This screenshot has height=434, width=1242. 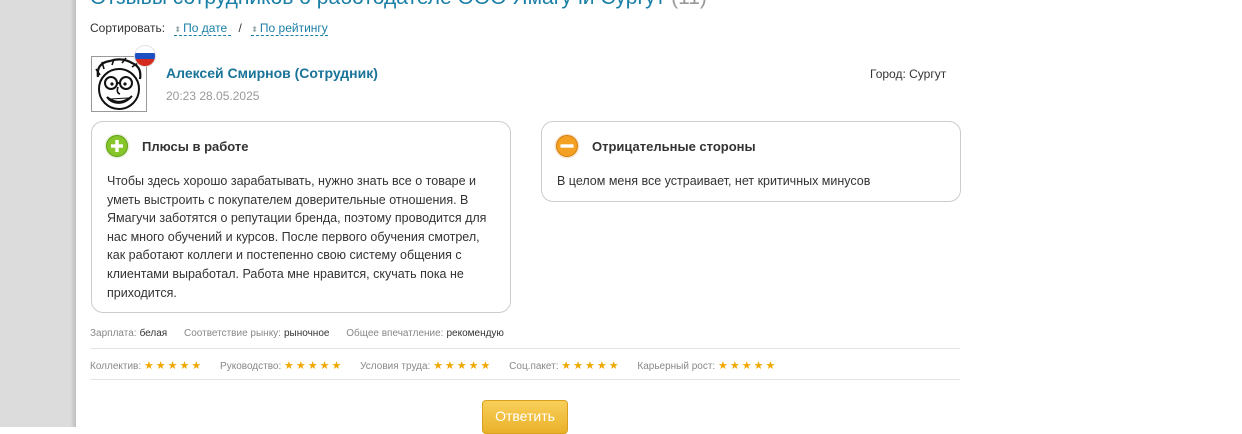 What do you see at coordinates (748, 366) in the screenshot?
I see `rating-career-stars: ★★★★★` at bounding box center [748, 366].